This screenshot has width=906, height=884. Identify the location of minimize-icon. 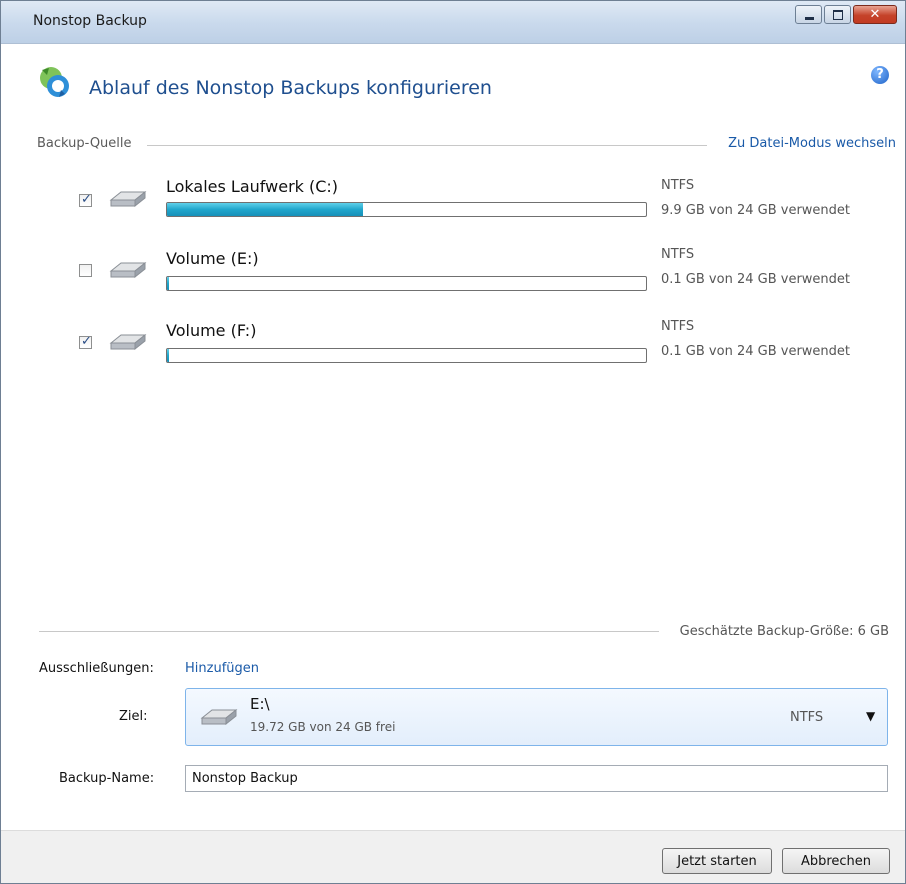
(809, 18).